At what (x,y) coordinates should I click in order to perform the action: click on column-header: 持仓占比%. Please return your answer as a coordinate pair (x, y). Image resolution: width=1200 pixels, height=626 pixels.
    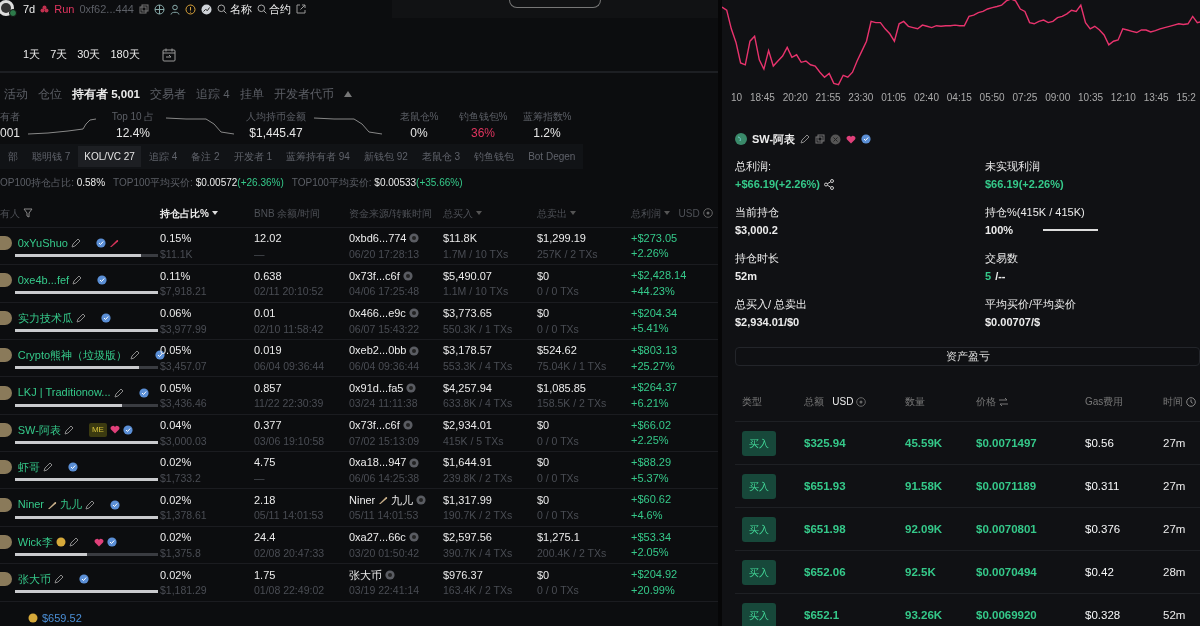
    Looking at the image, I should click on (184, 213).